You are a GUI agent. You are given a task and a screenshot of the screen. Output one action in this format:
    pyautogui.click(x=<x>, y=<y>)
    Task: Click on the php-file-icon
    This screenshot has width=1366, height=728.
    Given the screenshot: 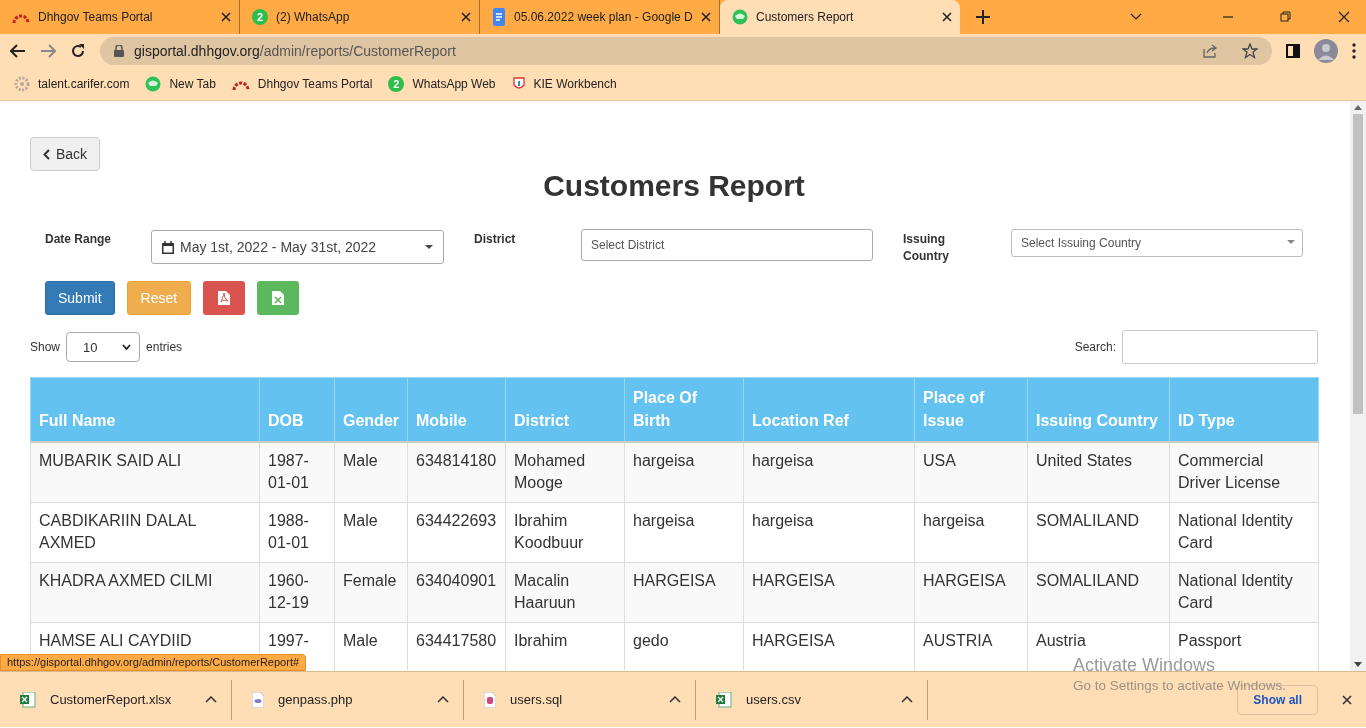 What is the action you would take?
    pyautogui.click(x=258, y=699)
    